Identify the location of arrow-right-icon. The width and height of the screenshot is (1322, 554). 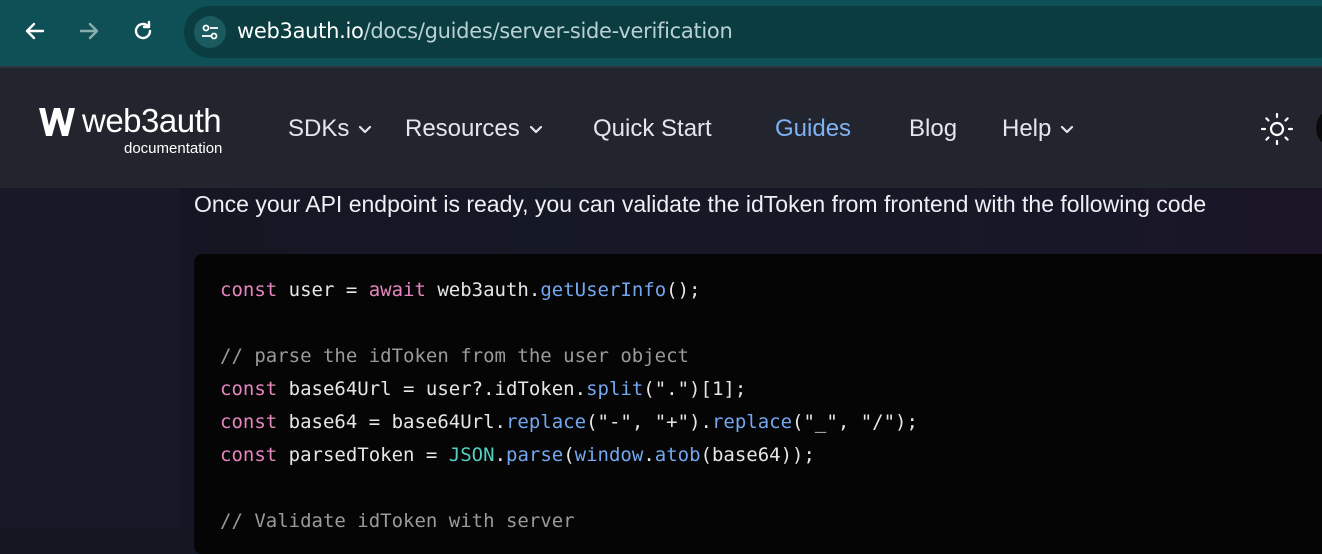
(89, 31).